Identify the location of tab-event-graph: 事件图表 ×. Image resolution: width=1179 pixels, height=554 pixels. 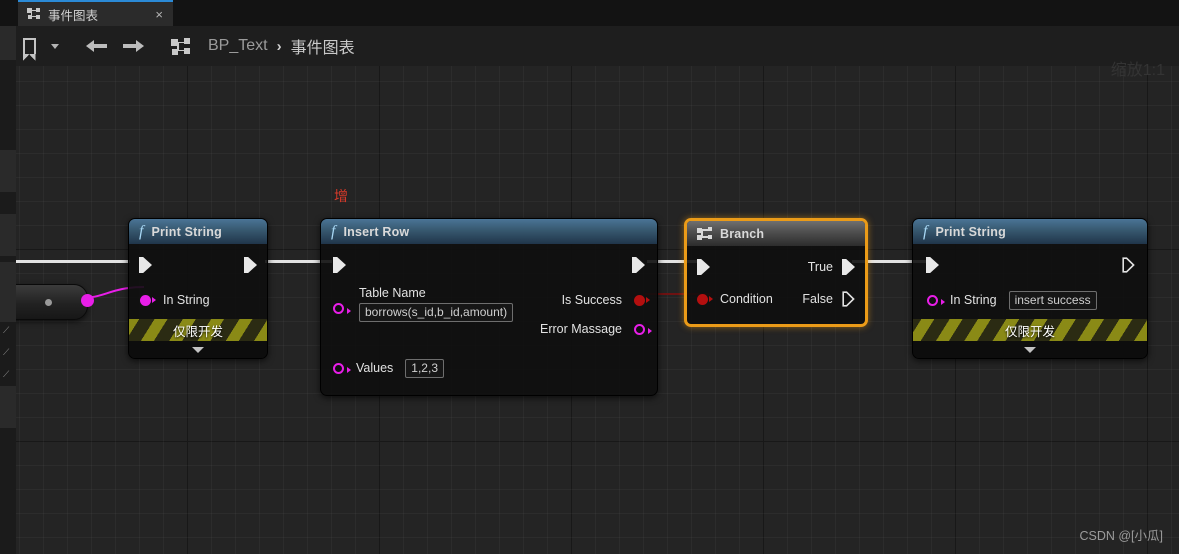
(95, 13).